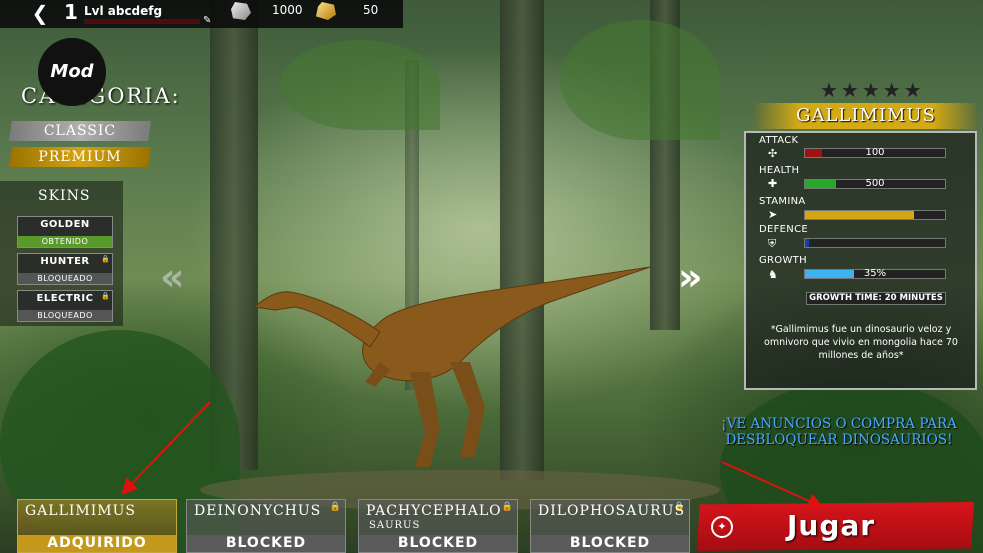 This screenshot has height=553, width=983. I want to click on mod-badge: Mod, so click(72, 72).